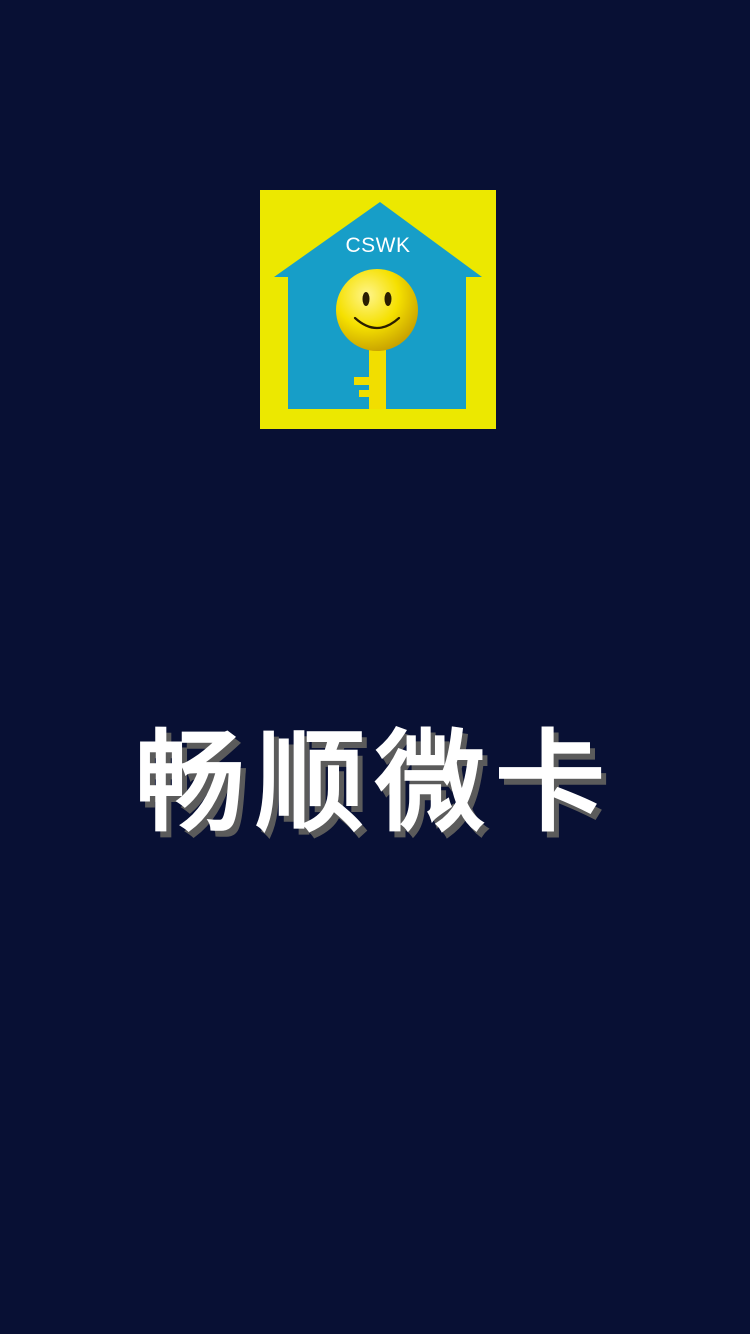  What do you see at coordinates (378, 245) in the screenshot?
I see `logo-text: CSWK` at bounding box center [378, 245].